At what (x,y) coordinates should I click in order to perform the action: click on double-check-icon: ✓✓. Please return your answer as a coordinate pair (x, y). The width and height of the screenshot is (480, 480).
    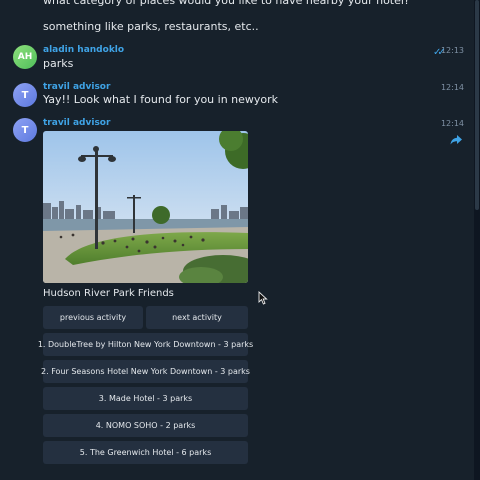
    Looking at the image, I should click on (439, 52).